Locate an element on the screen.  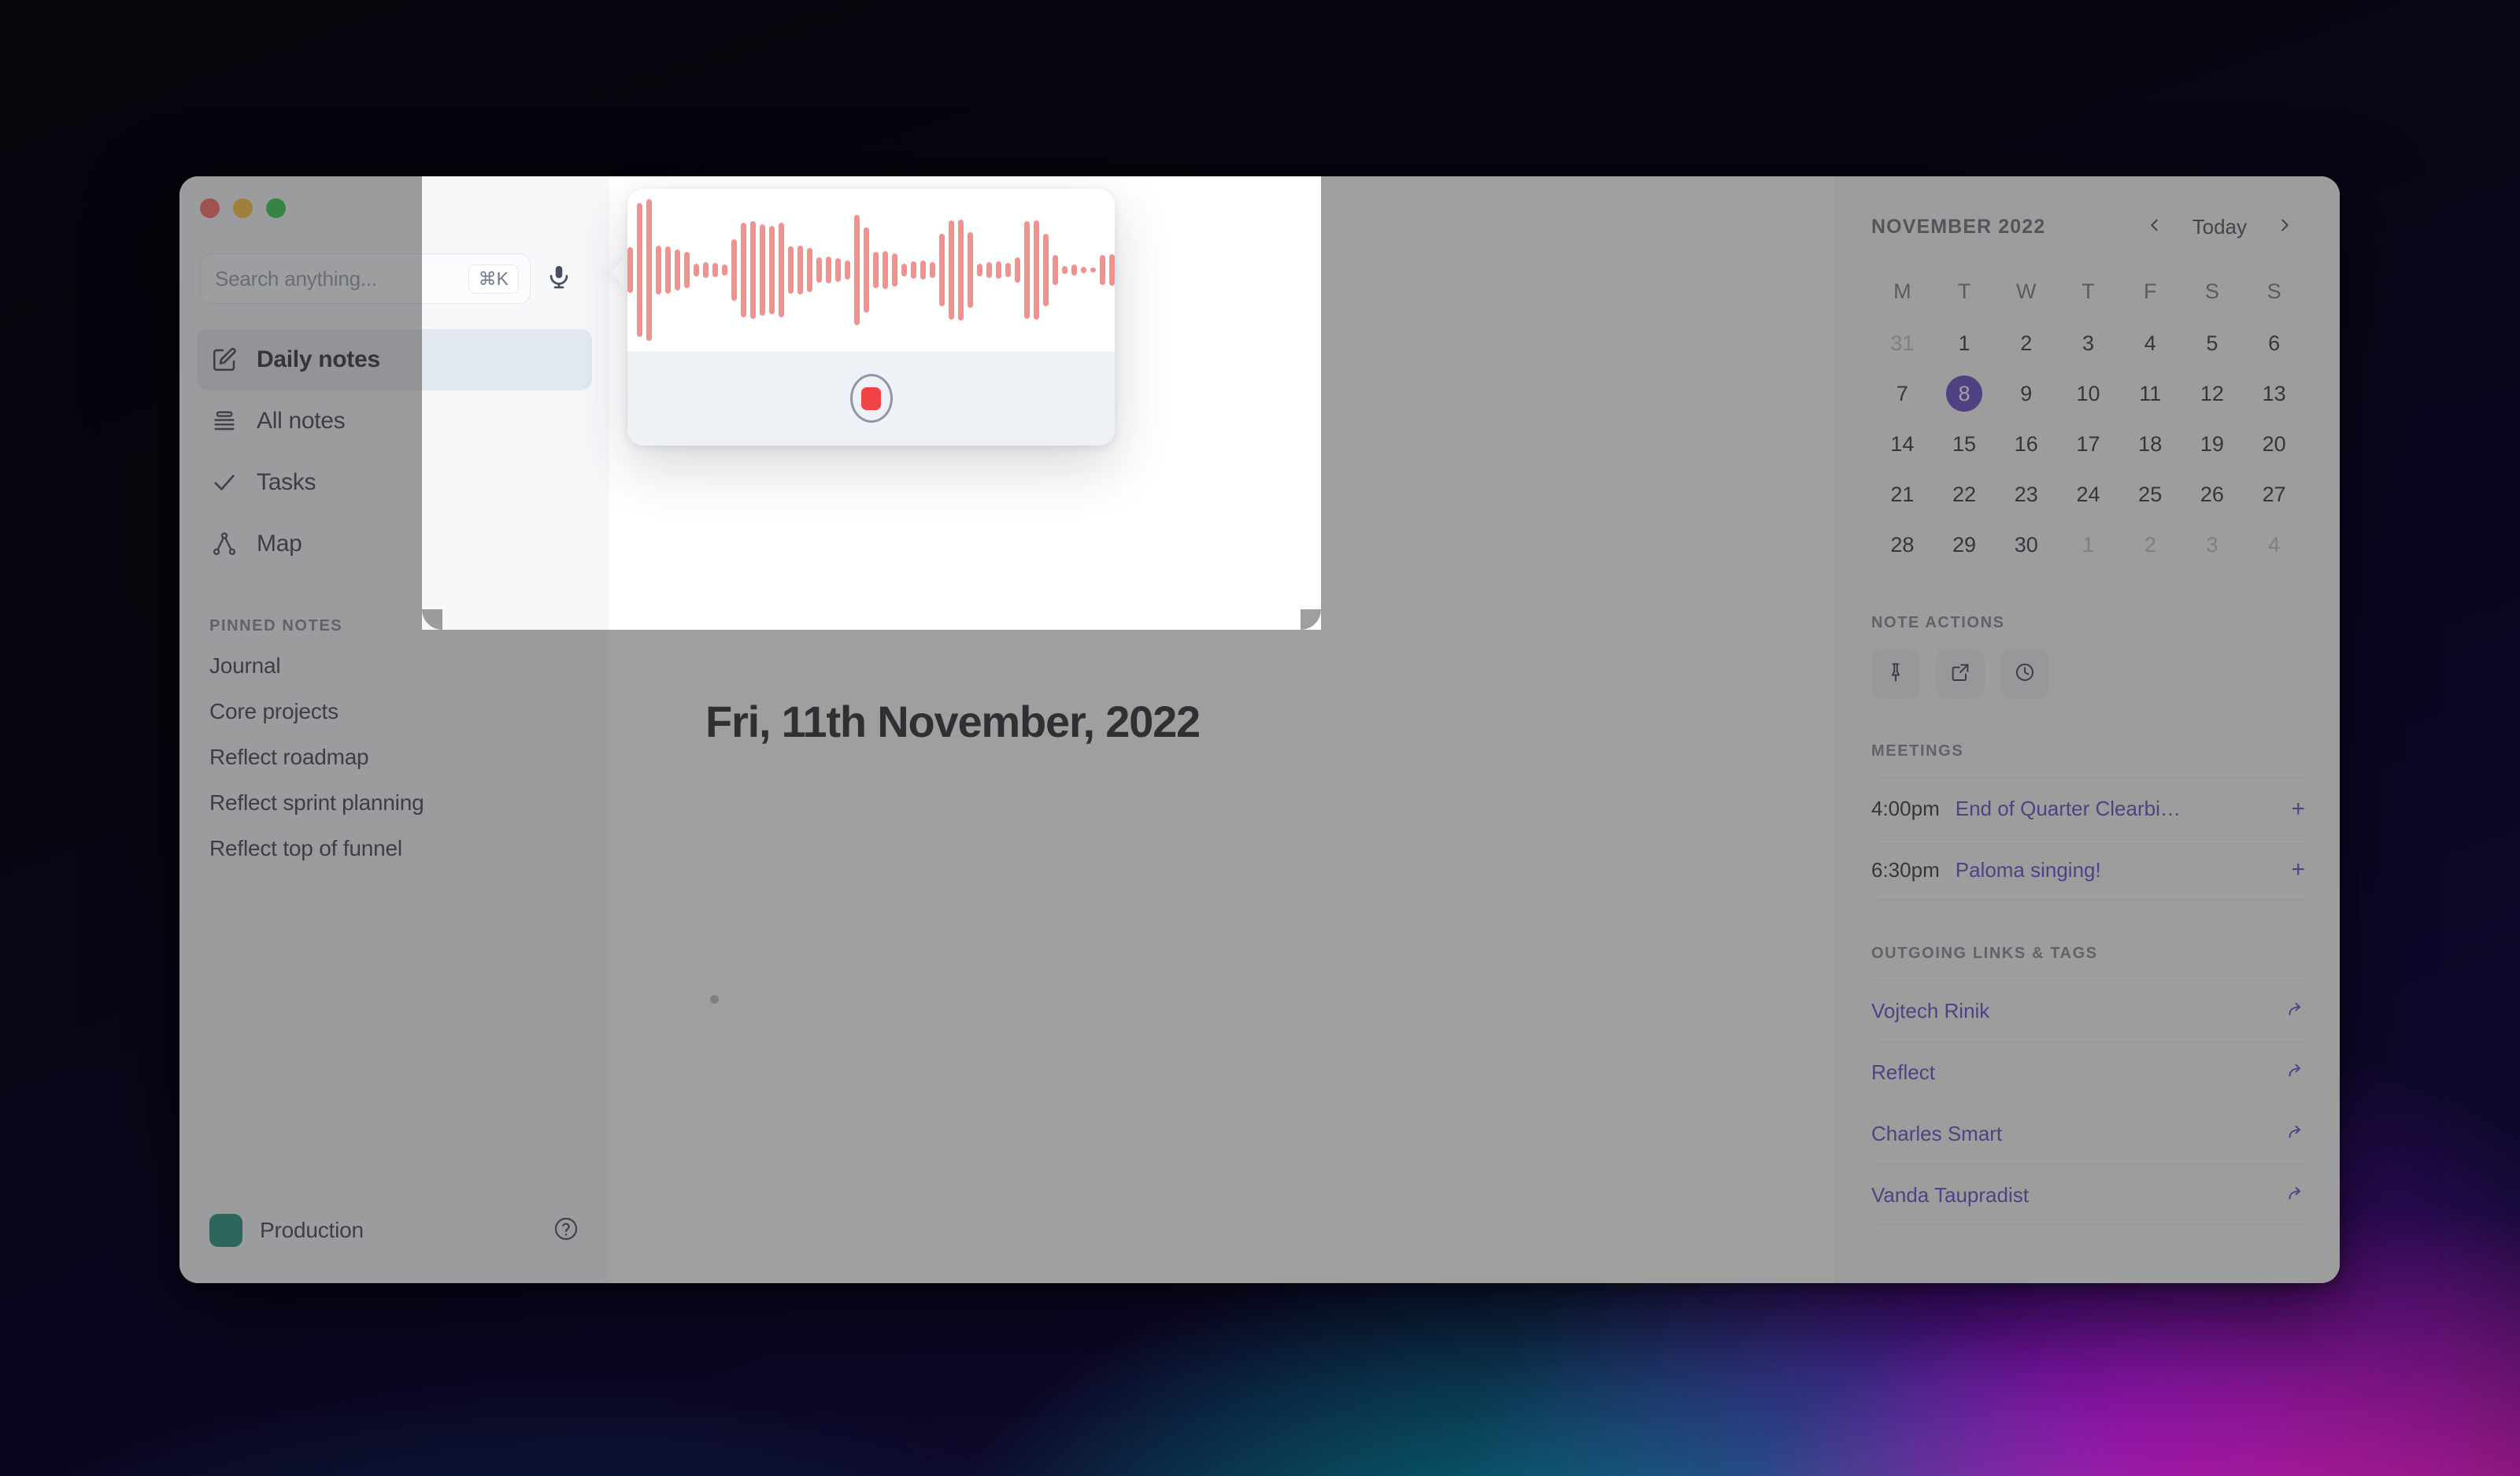
link-row: Vojtech Rinik is located at coordinates (2088, 1010).